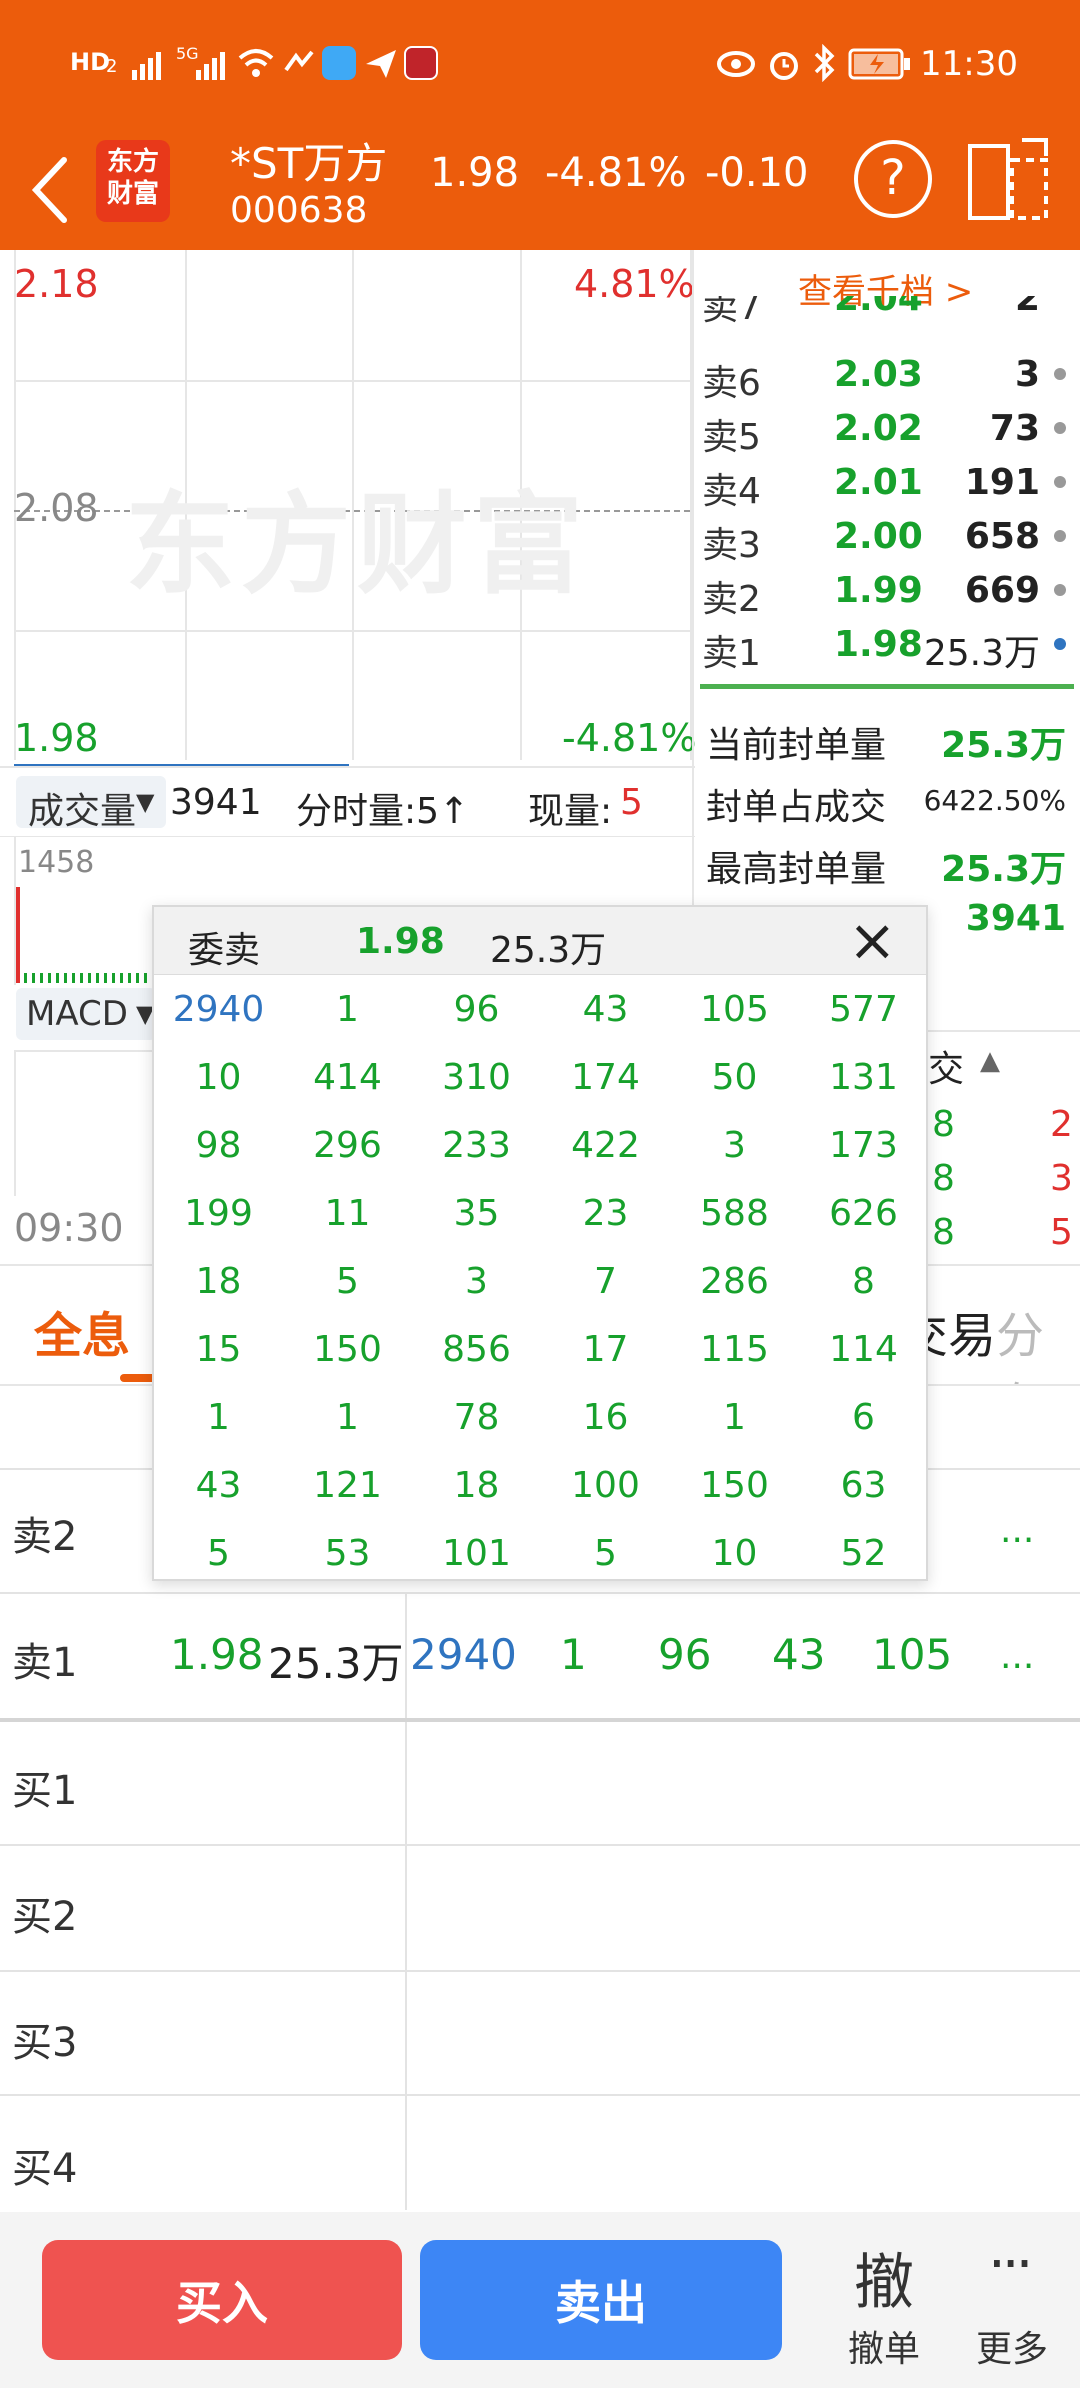 This screenshot has width=1080, height=2388. I want to click on volume-selector: 成交量 ▼, so click(91, 804).